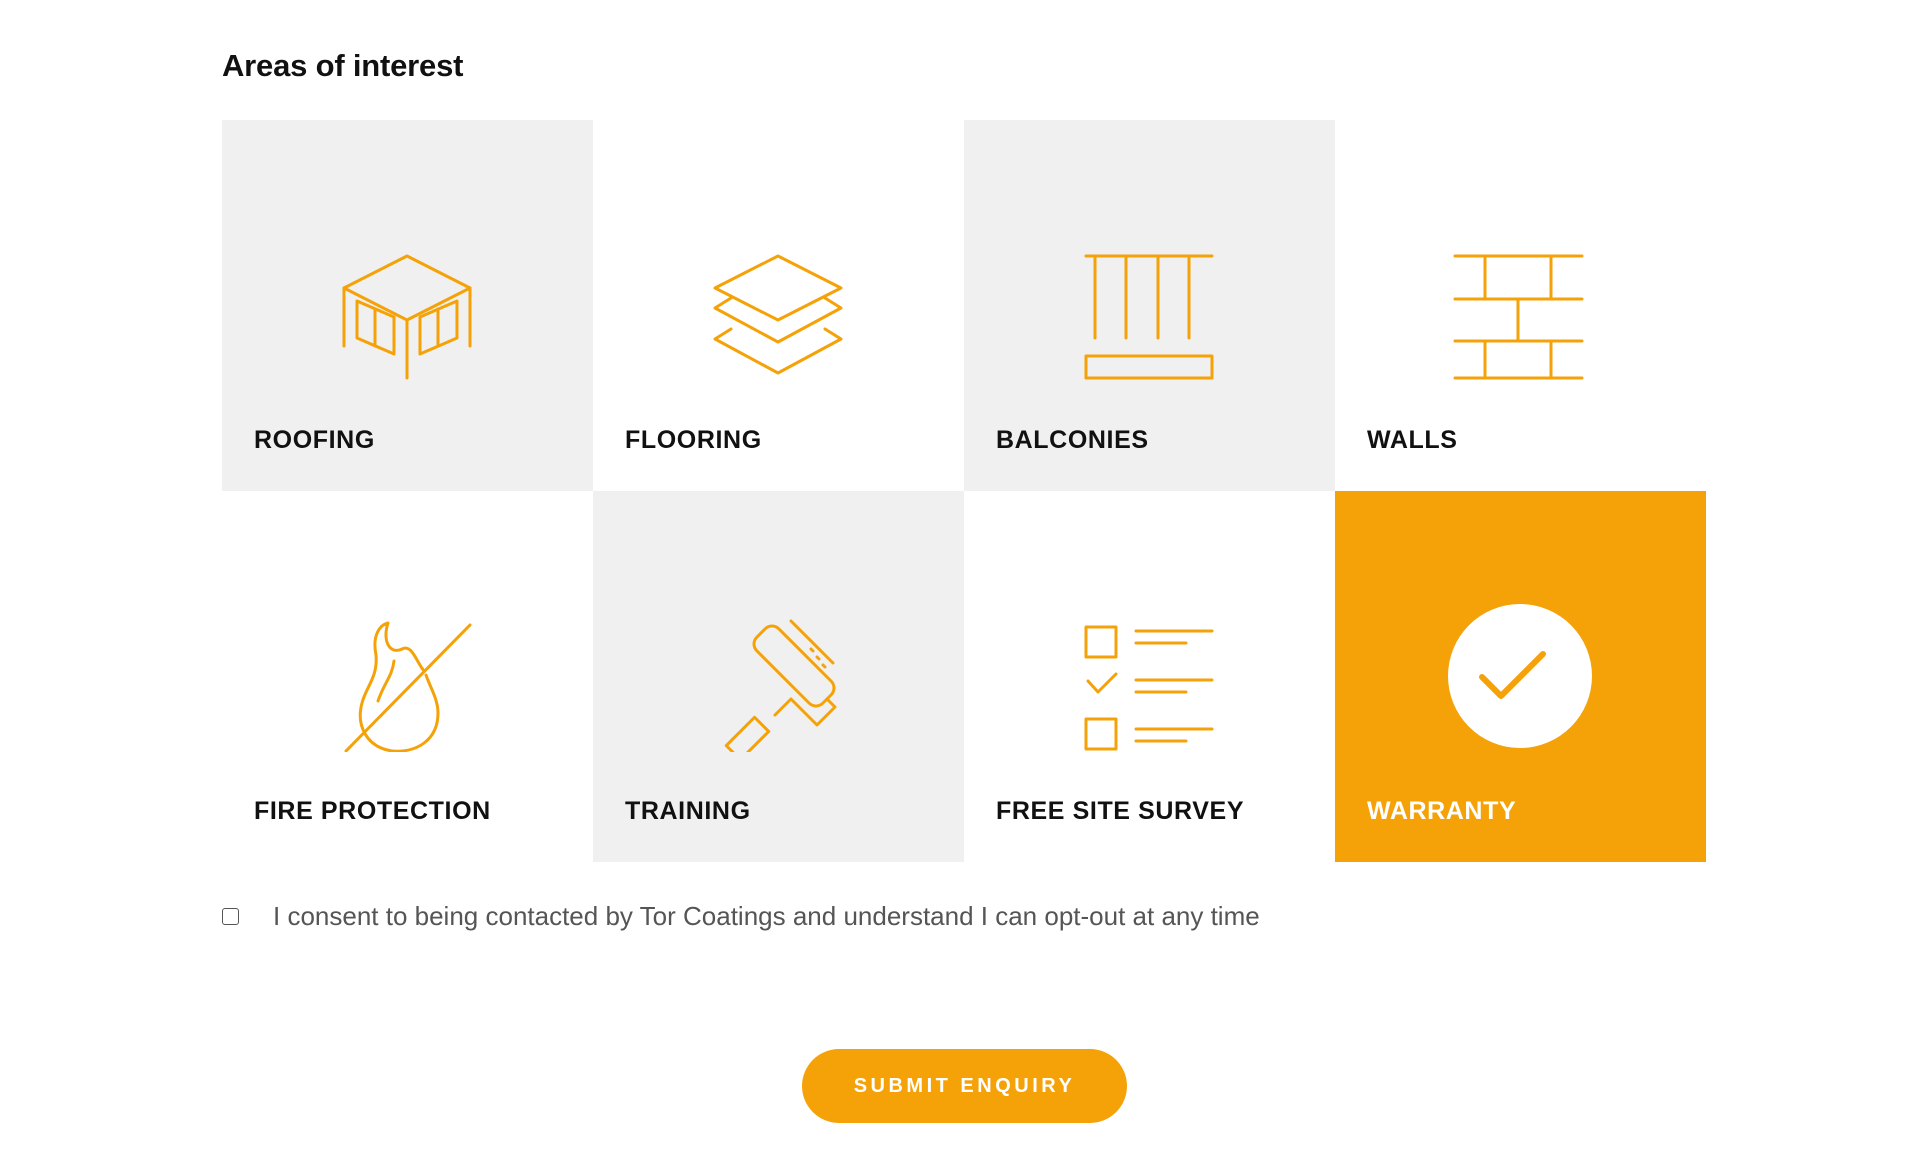  I want to click on tile-free-site-survey: FREE SITE SURVEY, so click(1149, 676).